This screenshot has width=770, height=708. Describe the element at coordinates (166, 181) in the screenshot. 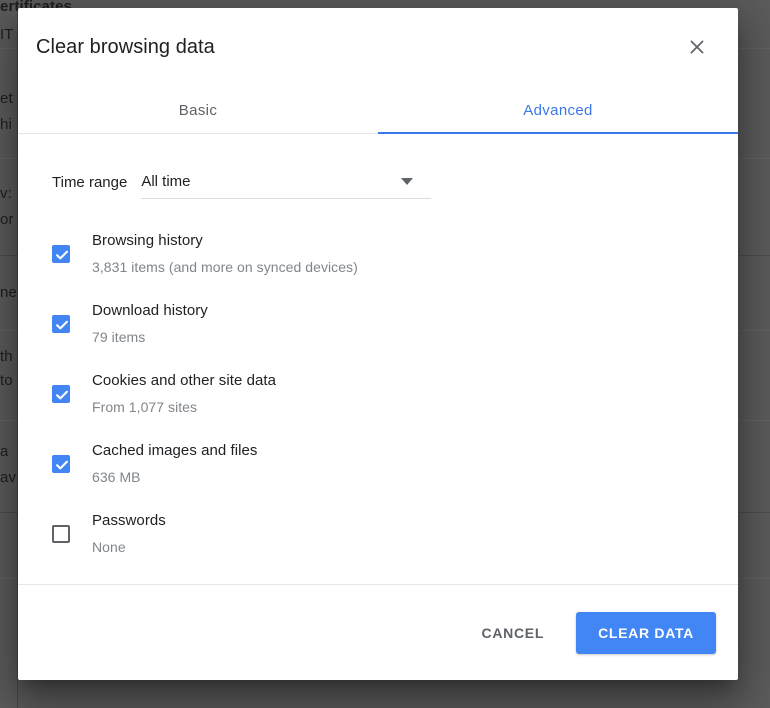

I see `time-range-value: All time` at that location.